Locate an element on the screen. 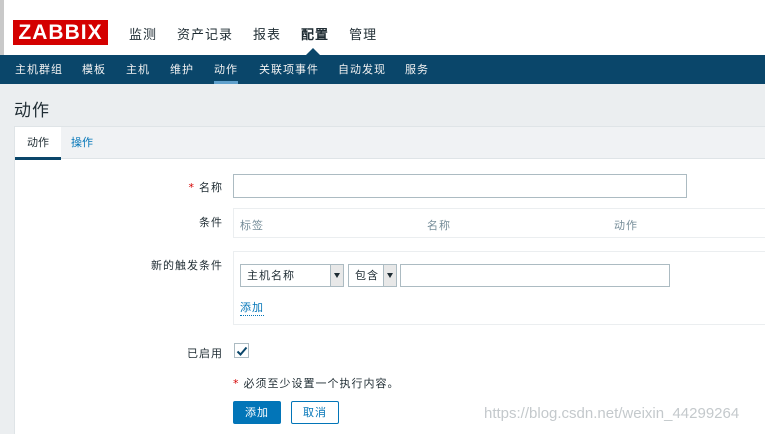 The width and height of the screenshot is (765, 434). required-note: * 必须至少设置一个执行内容。 is located at coordinates (316, 383).